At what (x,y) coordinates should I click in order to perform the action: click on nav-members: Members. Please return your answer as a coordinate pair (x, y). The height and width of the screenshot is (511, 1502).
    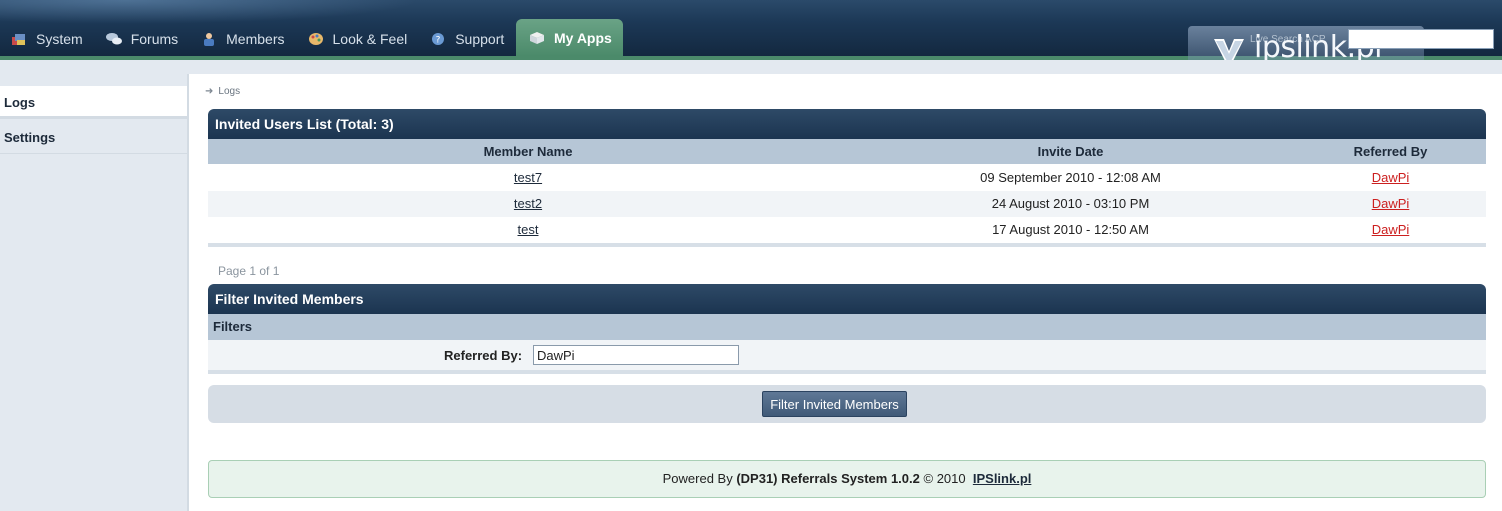
    Looking at the image, I should click on (243, 39).